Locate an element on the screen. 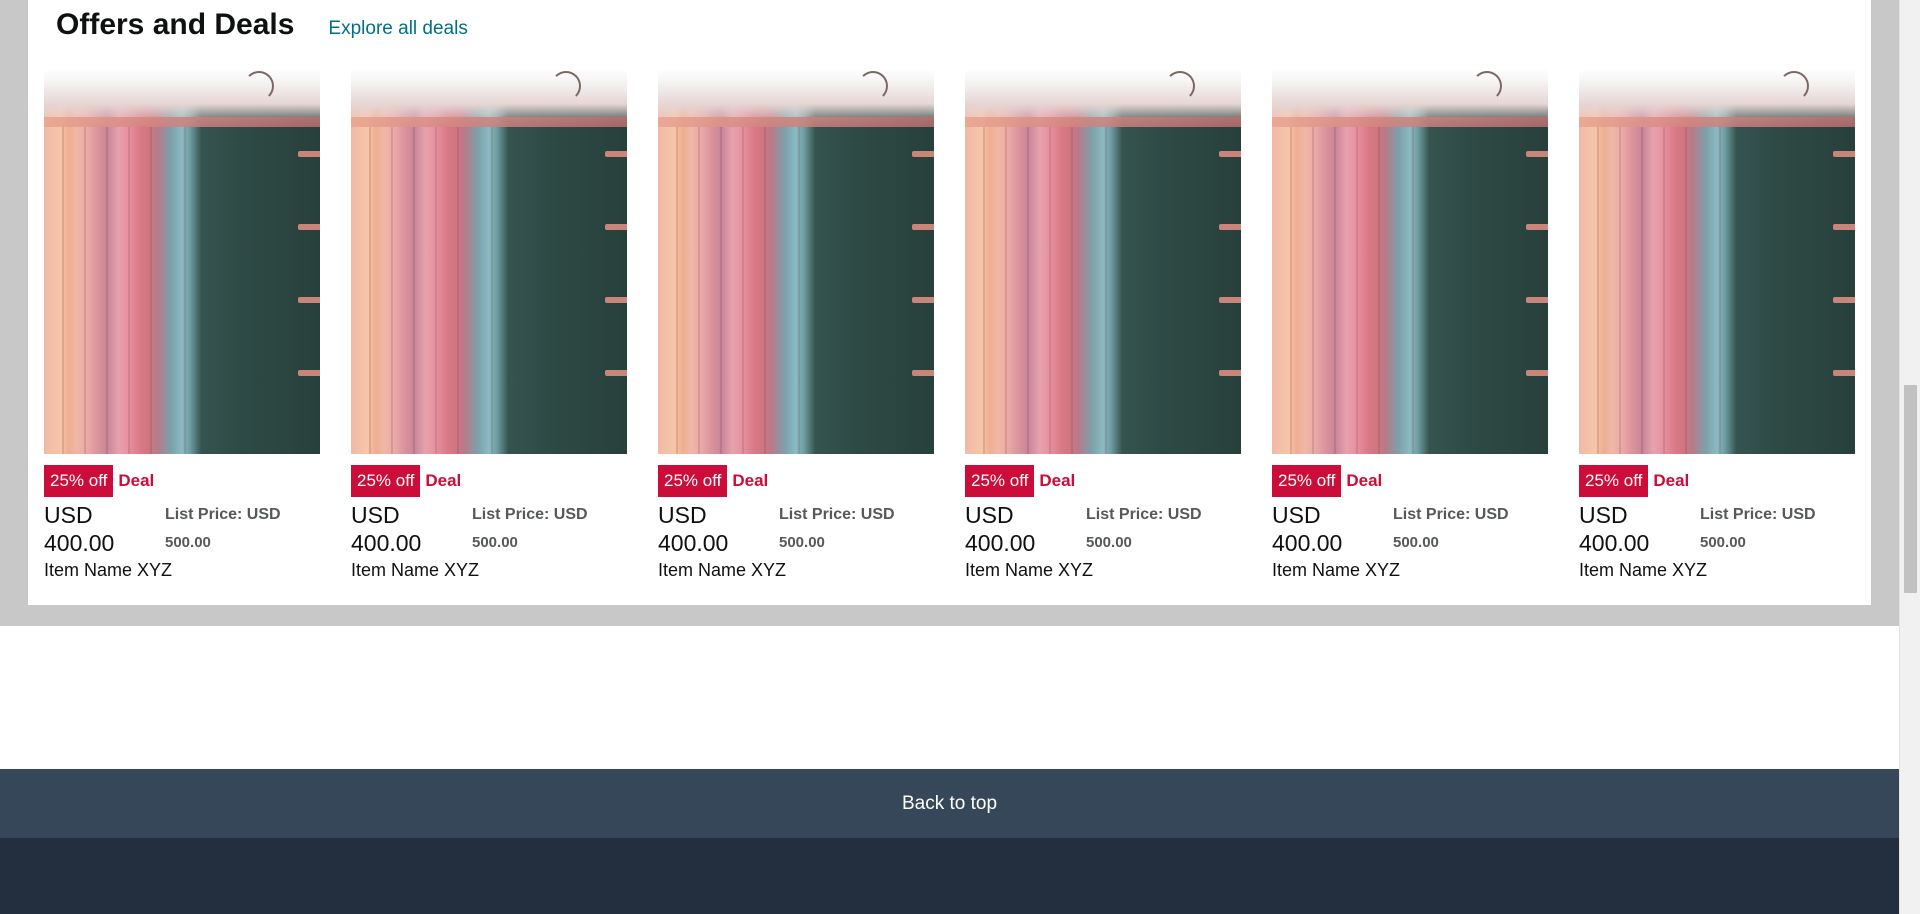  explore-all-deals-link: Explore all deals is located at coordinates (397, 29).